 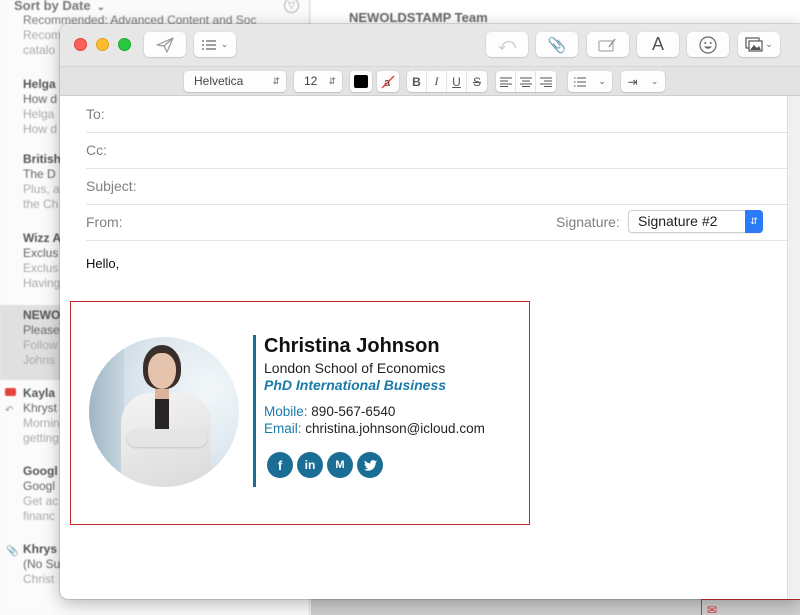 What do you see at coordinates (443, 187) in the screenshot?
I see `subject-field: Subject:` at bounding box center [443, 187].